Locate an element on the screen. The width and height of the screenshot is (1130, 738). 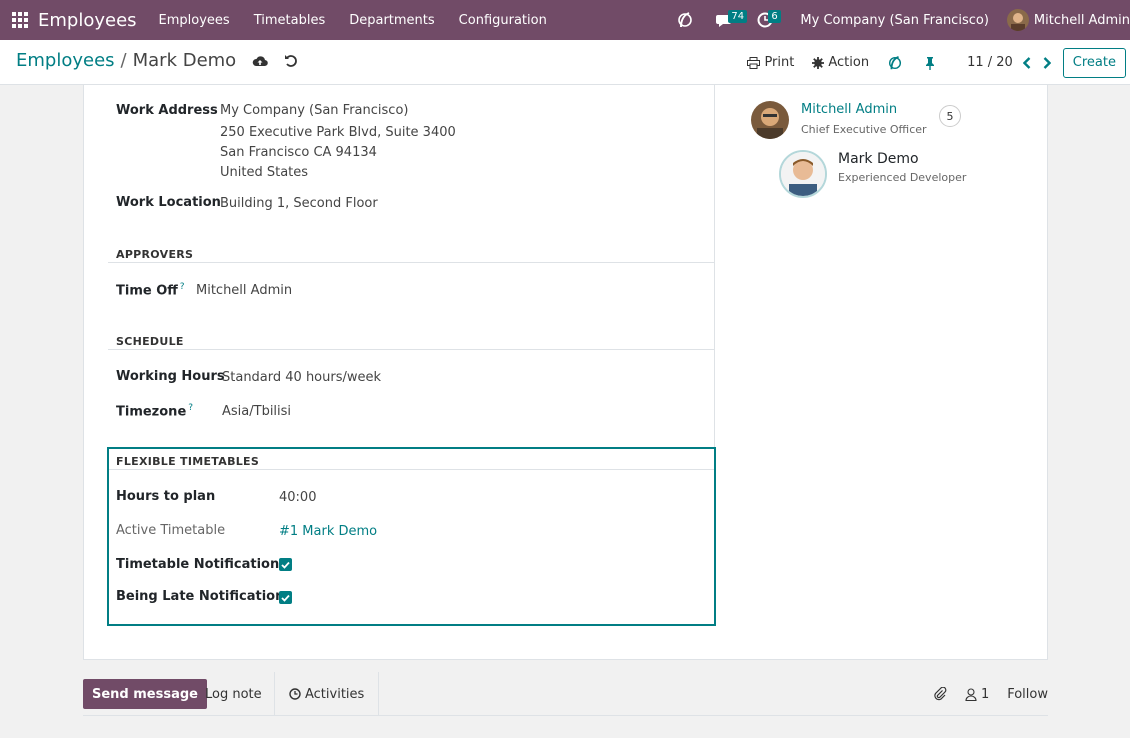
breadcrumb-current: Mark Demo is located at coordinates (184, 60).